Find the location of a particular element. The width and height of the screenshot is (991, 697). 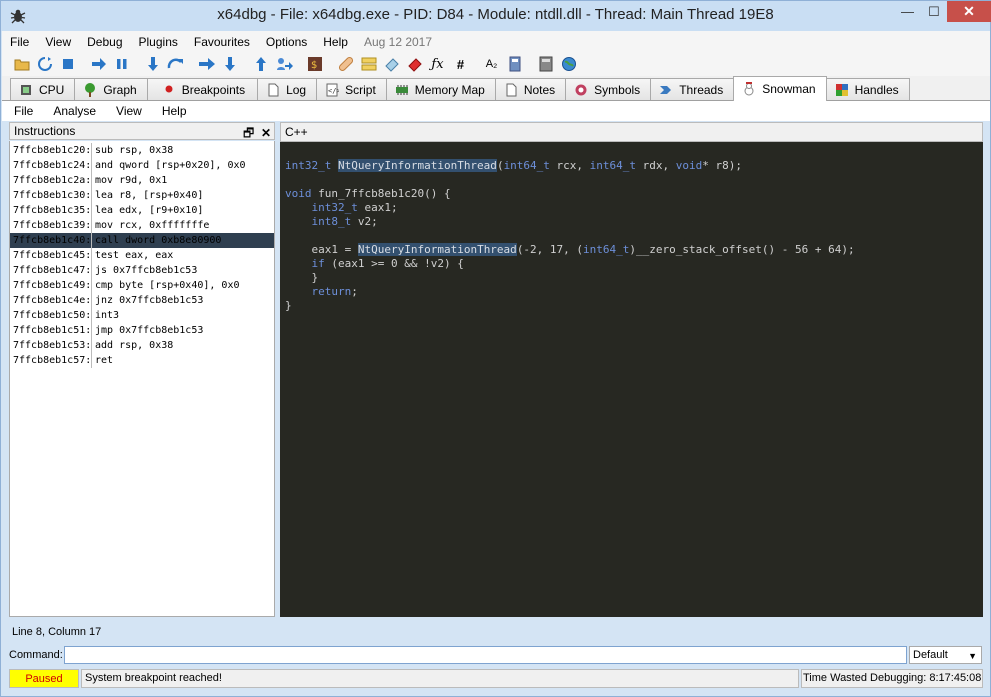

labels-icon is located at coordinates (391, 64).